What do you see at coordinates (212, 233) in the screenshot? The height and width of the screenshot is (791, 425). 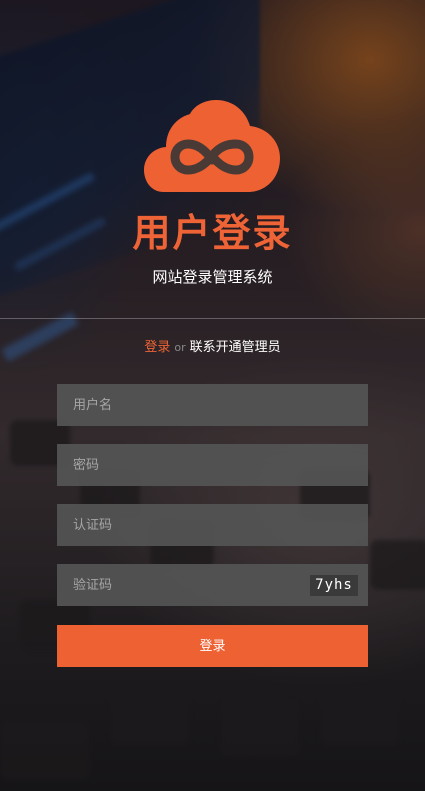 I see `page-title: 用户登录` at bounding box center [212, 233].